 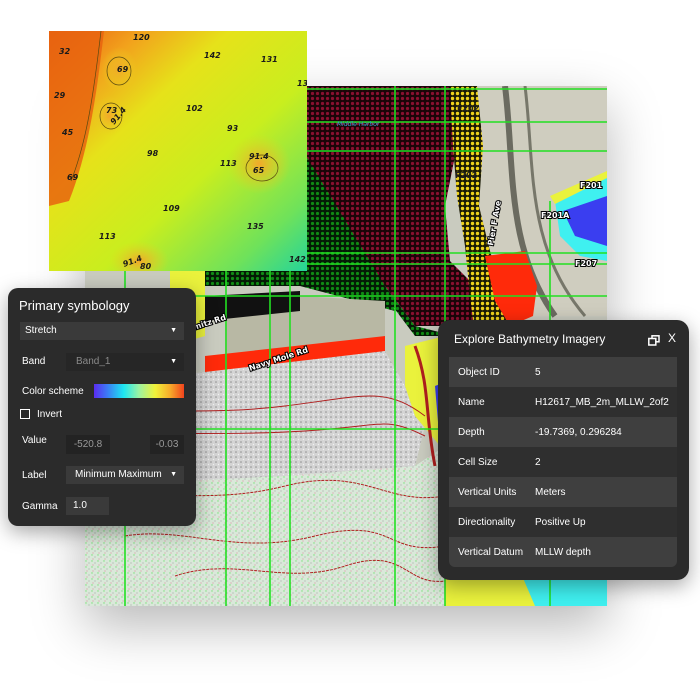 I want to click on table-row: Vertical Units Meters, so click(x=563, y=492).